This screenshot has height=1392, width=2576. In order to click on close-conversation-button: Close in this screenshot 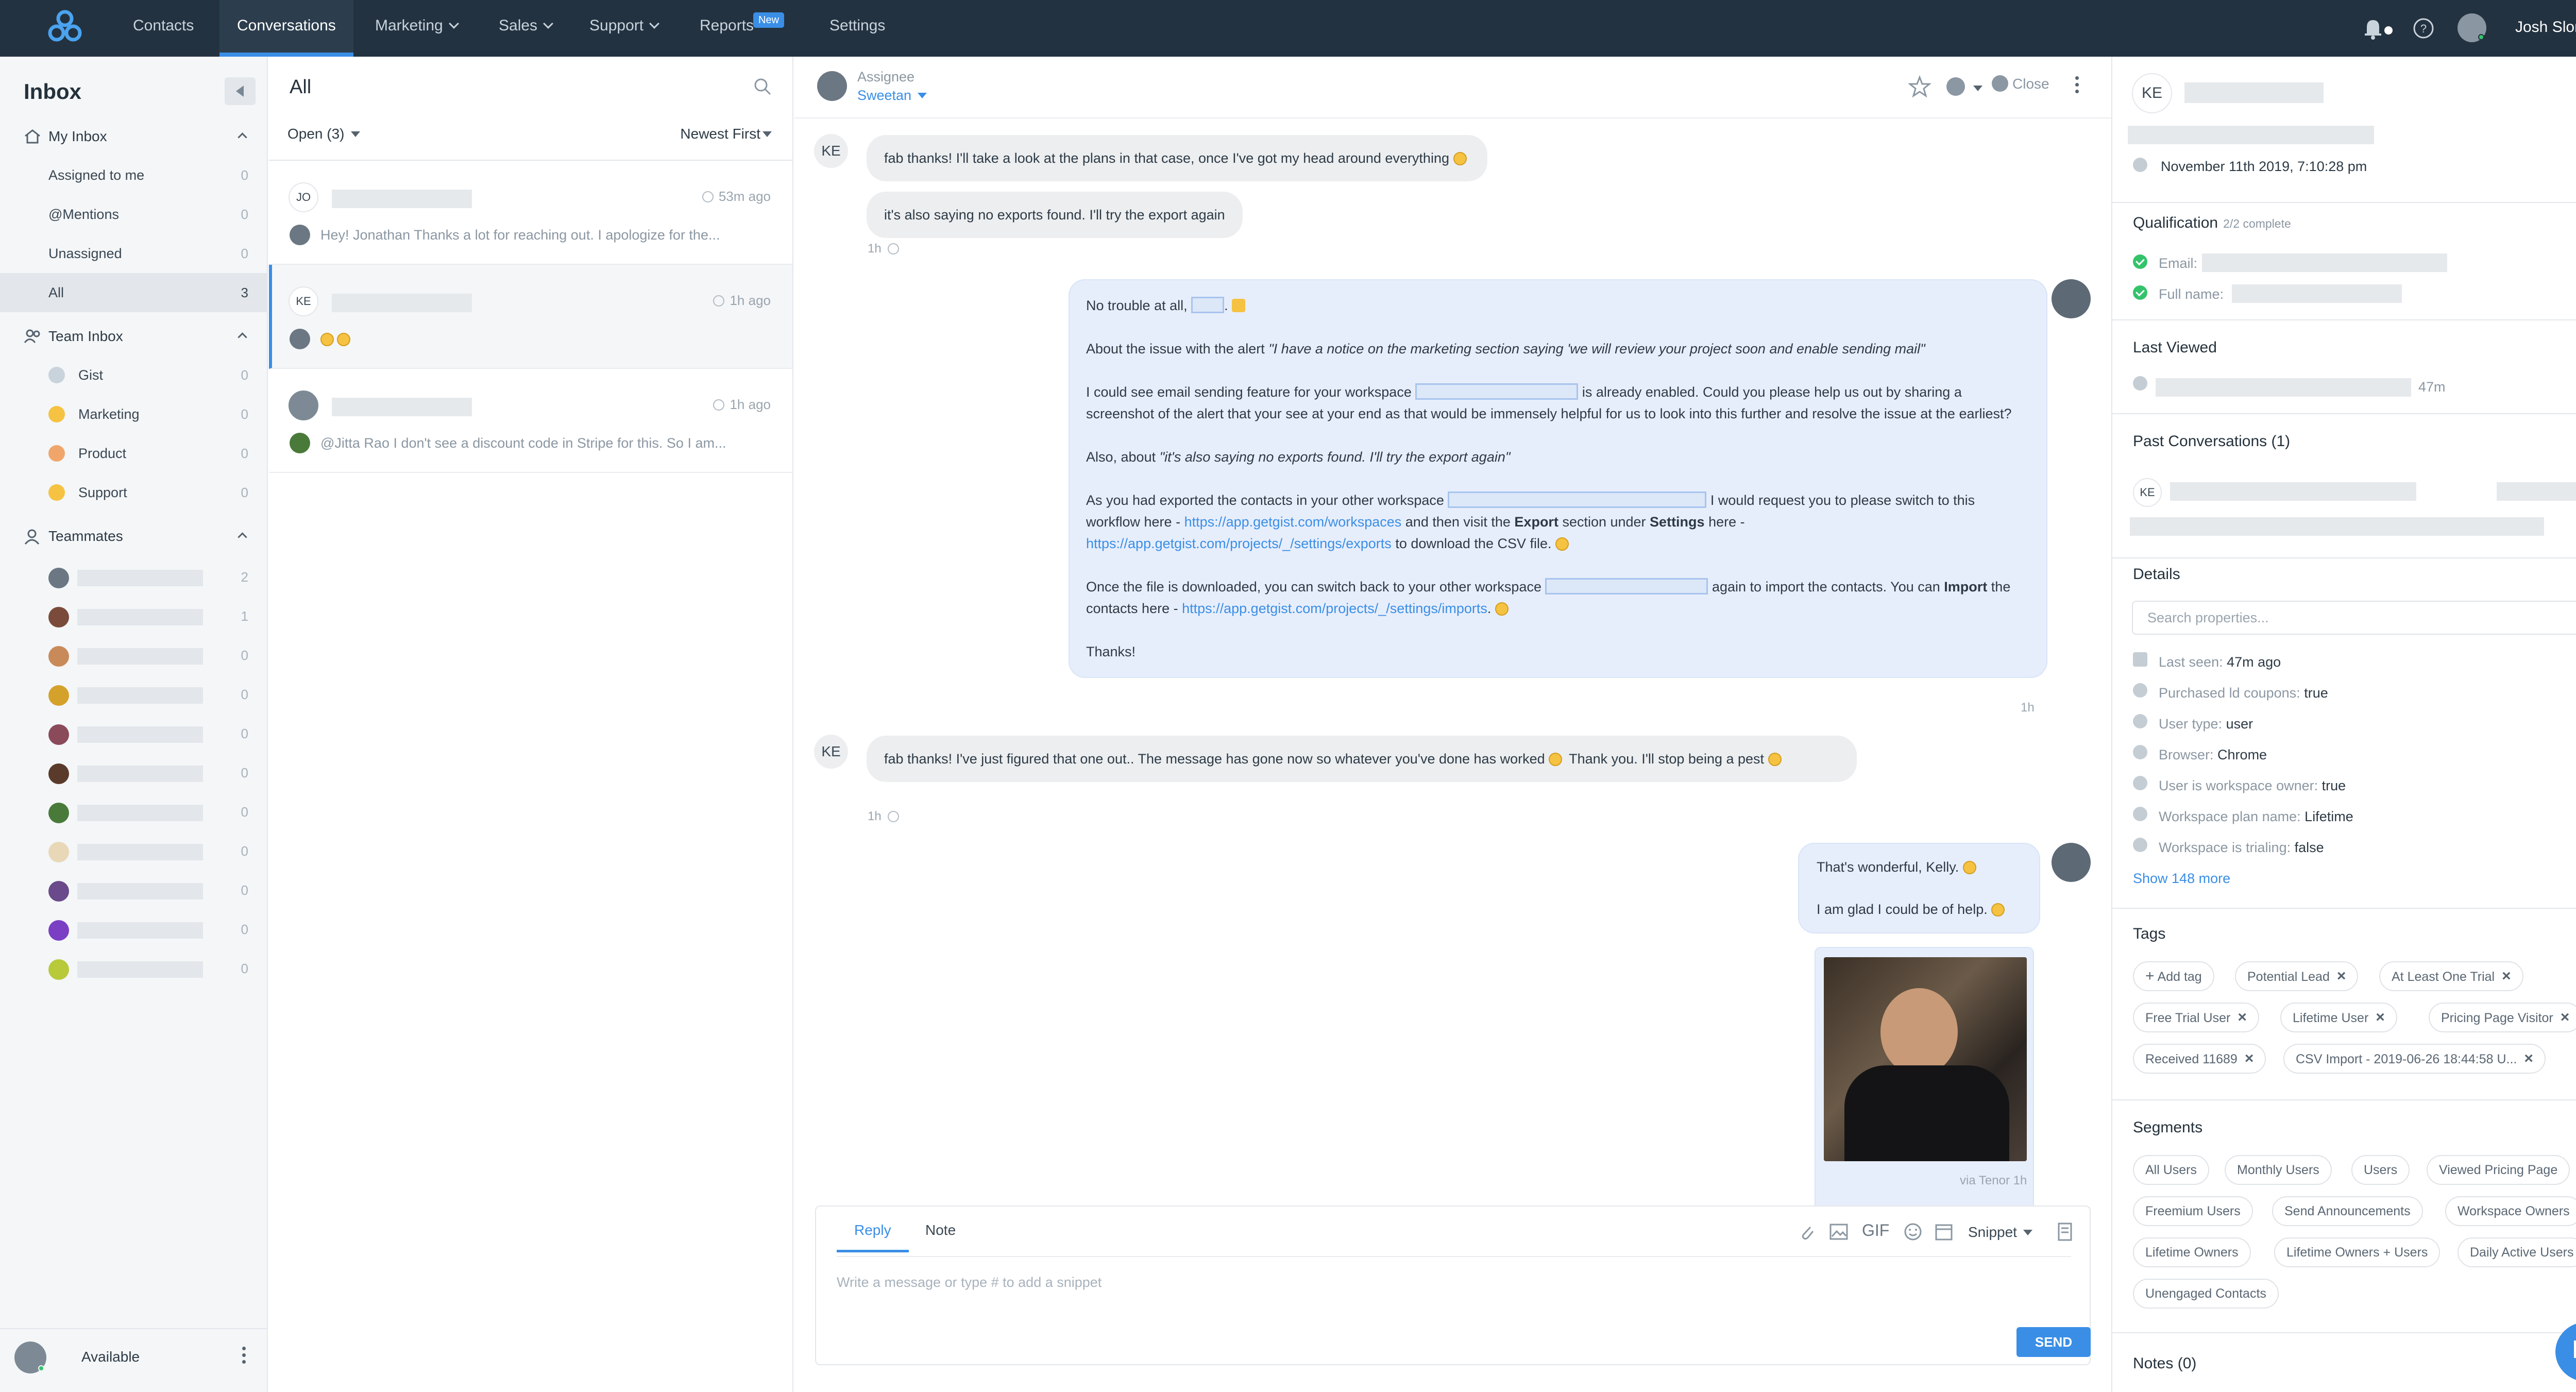, I will do `click(2020, 83)`.